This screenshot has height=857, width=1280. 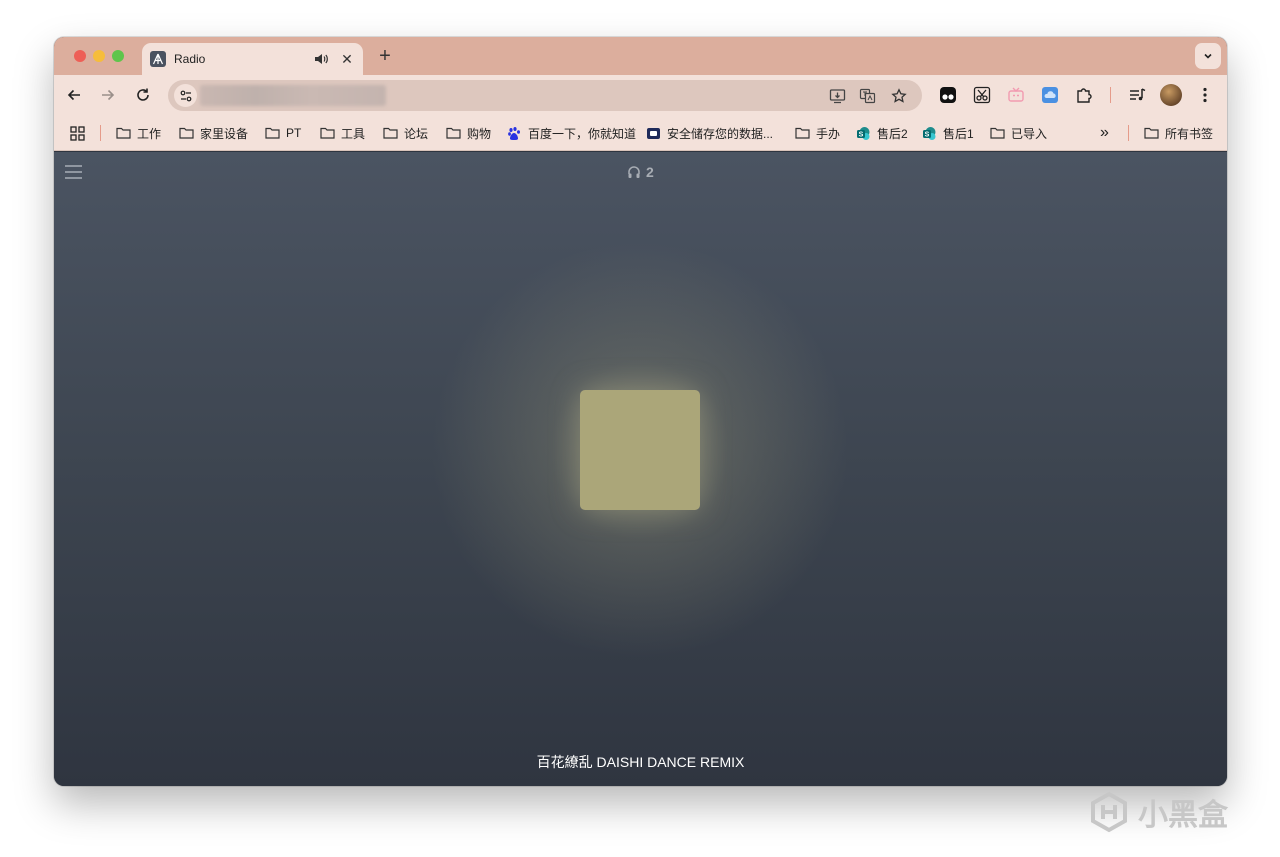 I want to click on headphones-icon, so click(x=634, y=172).